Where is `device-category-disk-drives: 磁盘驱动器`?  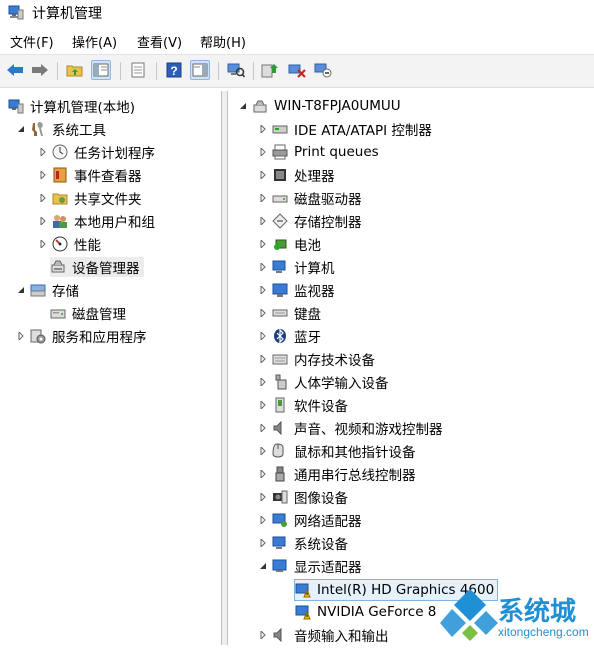 device-category-disk-drives: 磁盘驱动器 is located at coordinates (310, 198).